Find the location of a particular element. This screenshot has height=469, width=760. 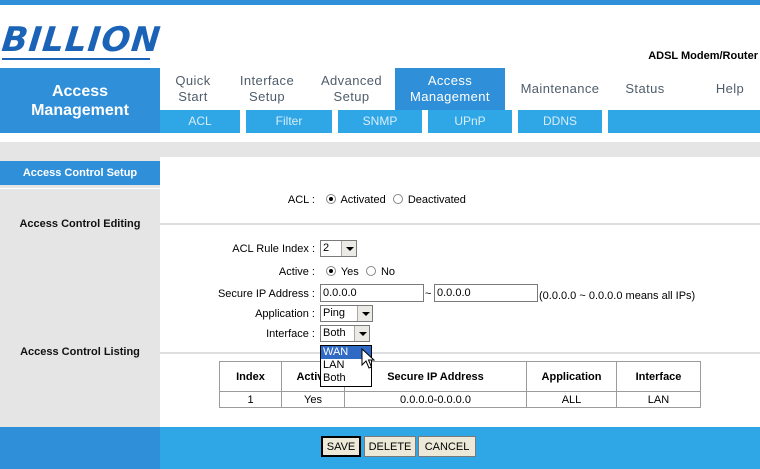

ip-note: (0.0.0.0 ~ 0.0.0.0 means all IPs) is located at coordinates (617, 296).